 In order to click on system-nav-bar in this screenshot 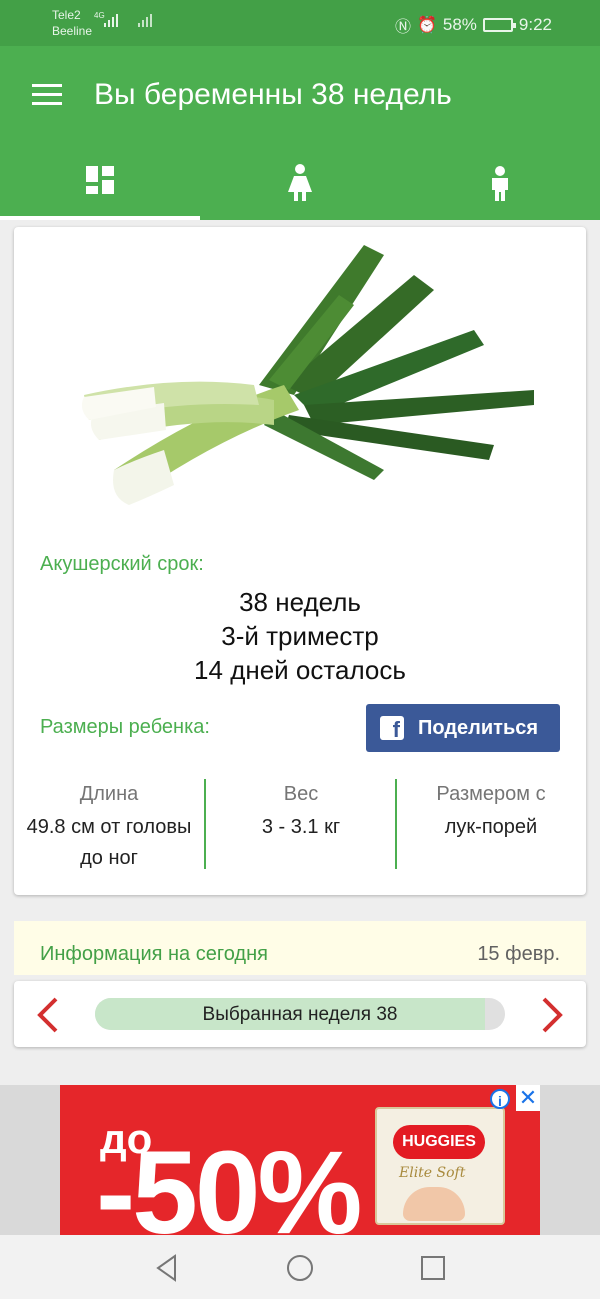, I will do `click(300, 1267)`.